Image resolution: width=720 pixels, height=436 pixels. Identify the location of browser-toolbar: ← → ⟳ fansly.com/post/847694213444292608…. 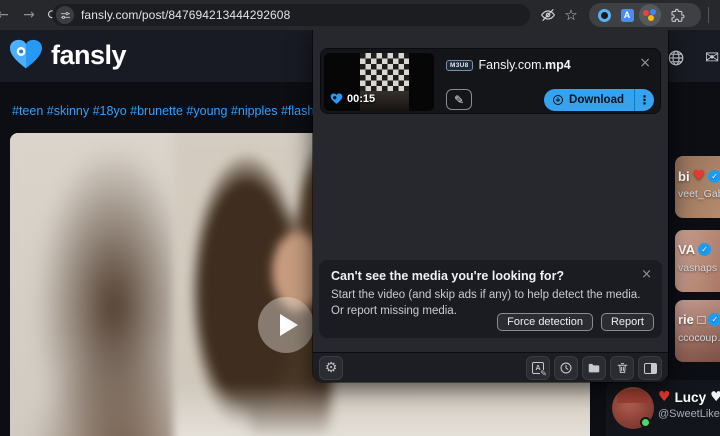
(360, 15).